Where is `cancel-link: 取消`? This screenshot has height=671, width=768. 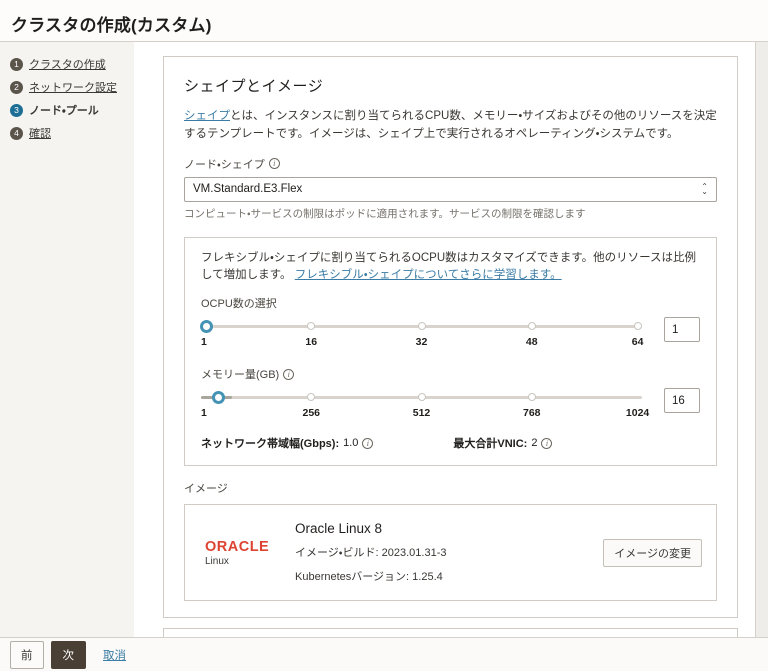
cancel-link: 取消 is located at coordinates (114, 655).